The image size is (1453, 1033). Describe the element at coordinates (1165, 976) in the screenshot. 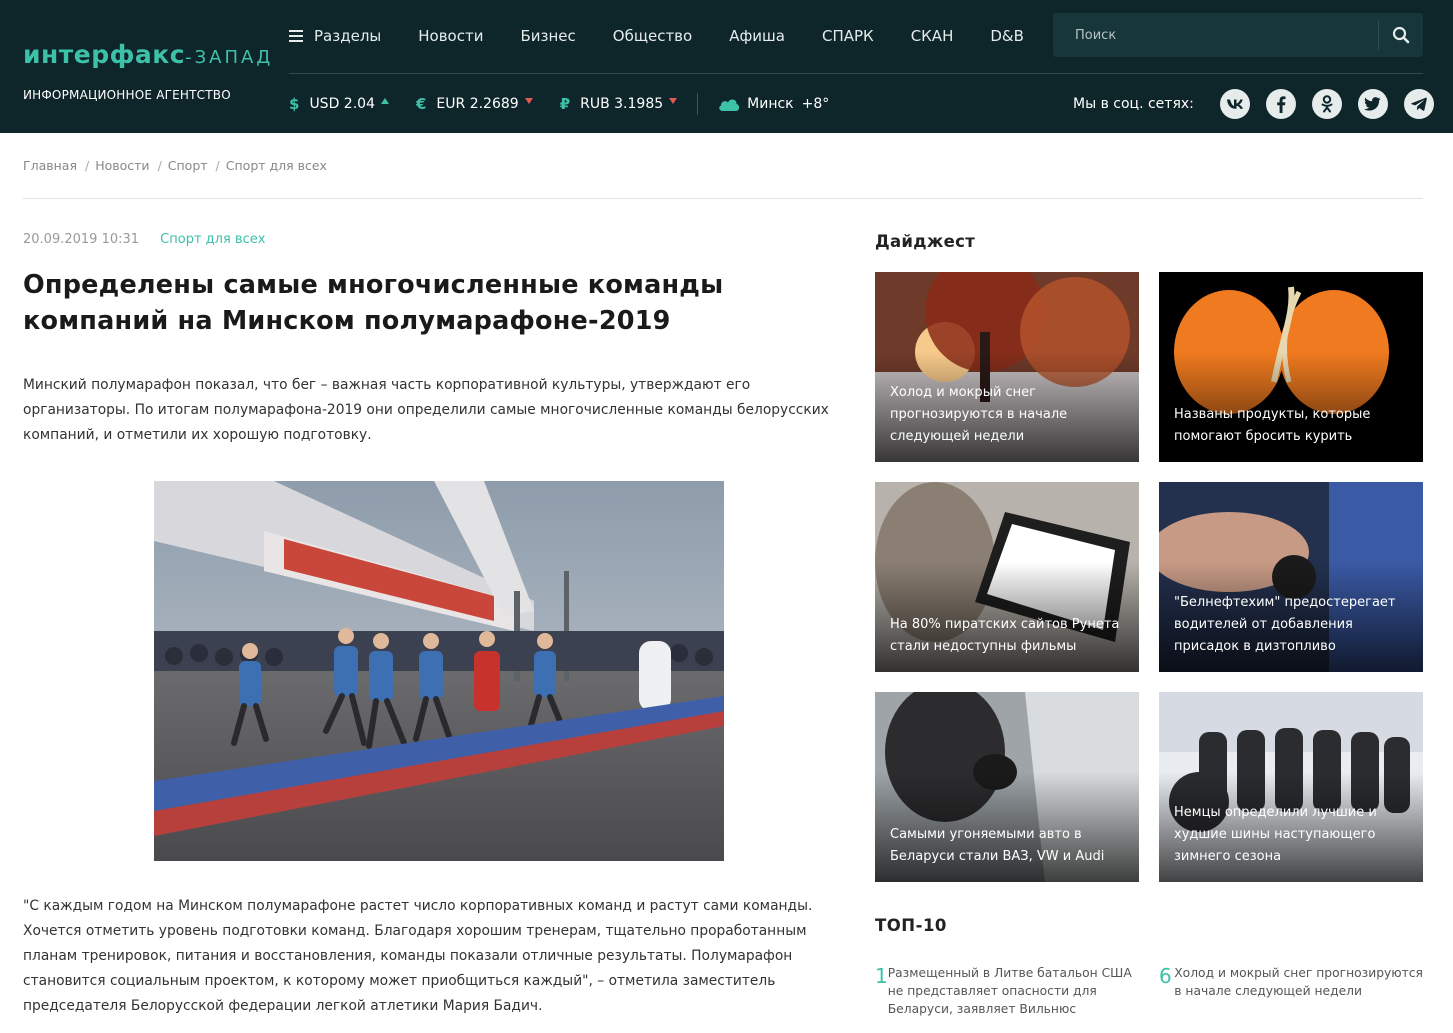

I see `top10-number: 6` at that location.